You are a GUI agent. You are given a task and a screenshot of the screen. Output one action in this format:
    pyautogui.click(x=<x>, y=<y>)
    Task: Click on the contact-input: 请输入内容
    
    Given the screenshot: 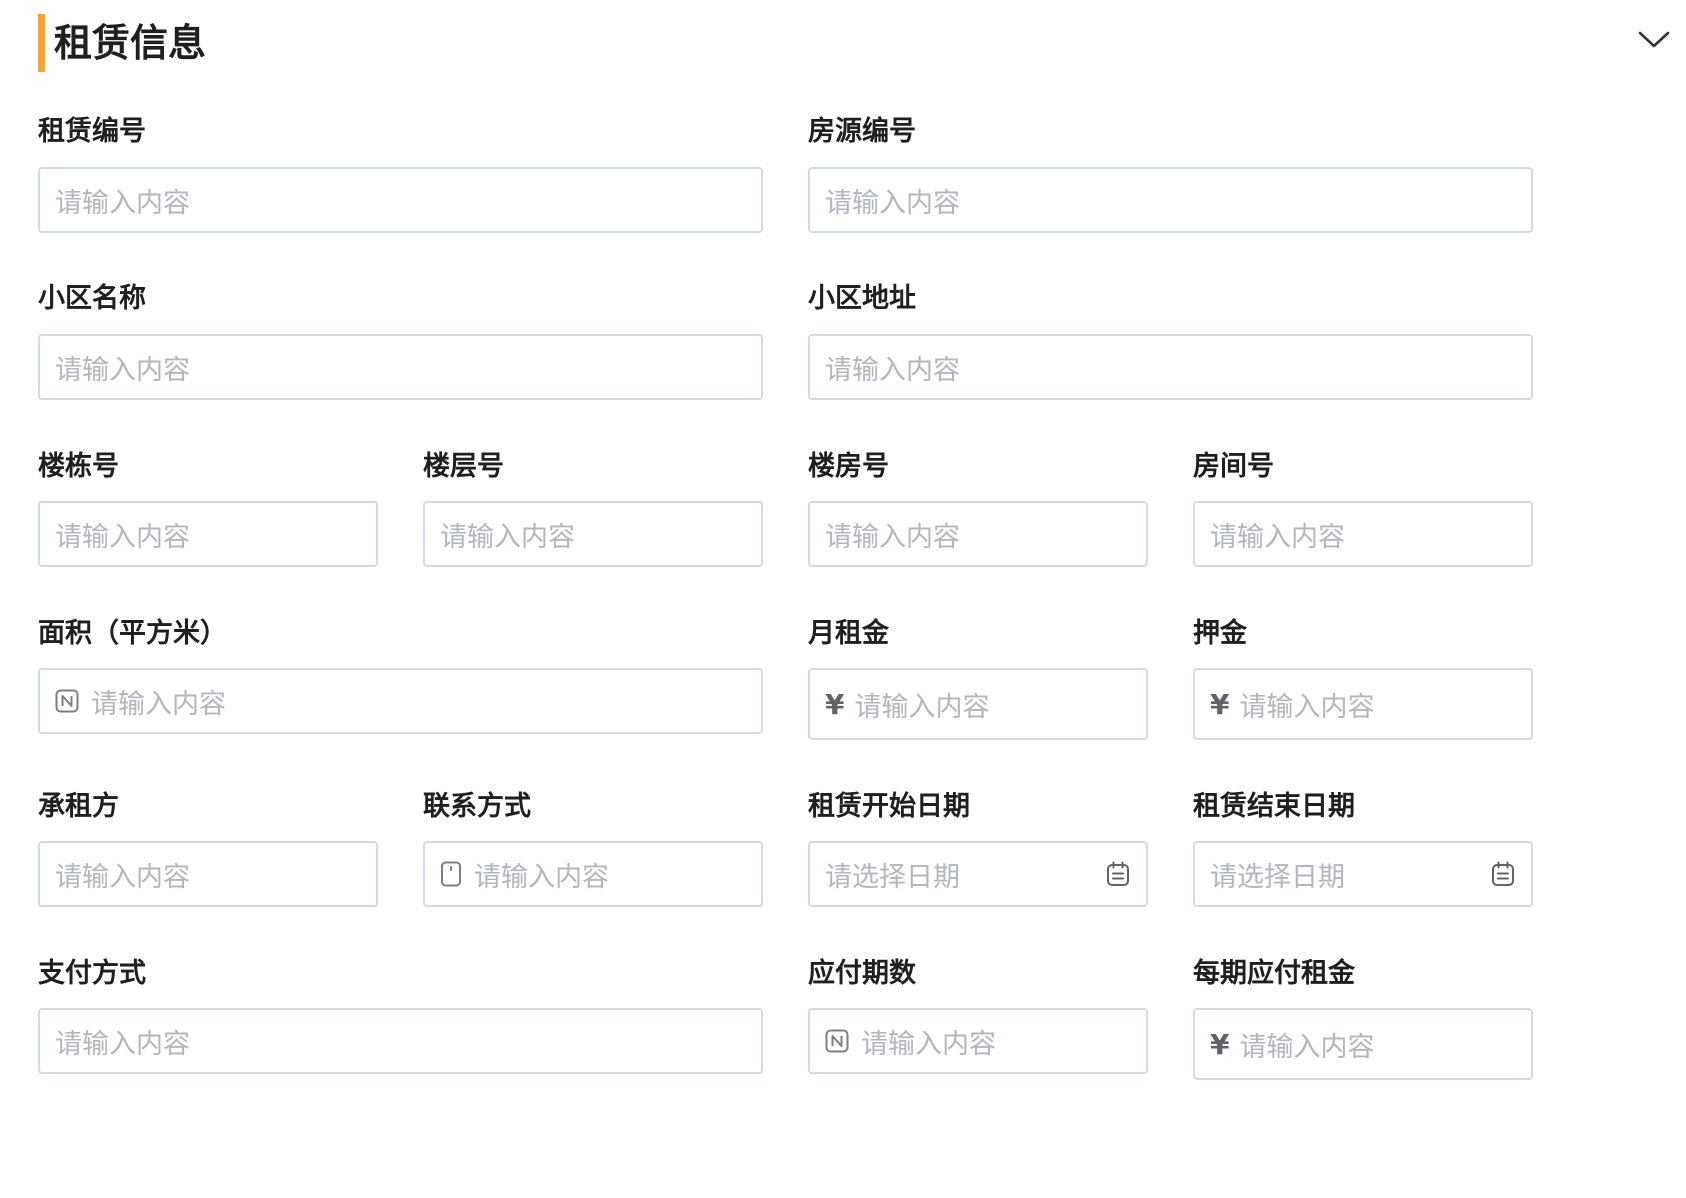 What is the action you would take?
    pyautogui.click(x=593, y=874)
    